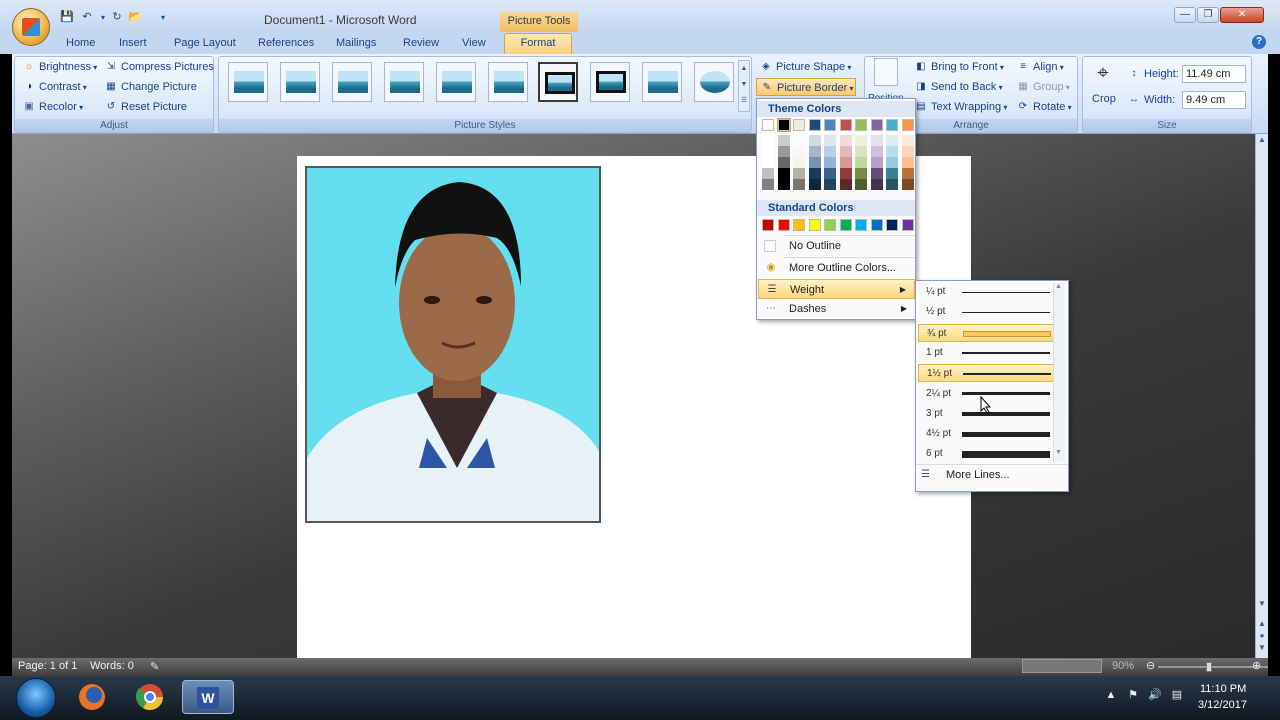  I want to click on tab-home: Home, so click(80, 44).